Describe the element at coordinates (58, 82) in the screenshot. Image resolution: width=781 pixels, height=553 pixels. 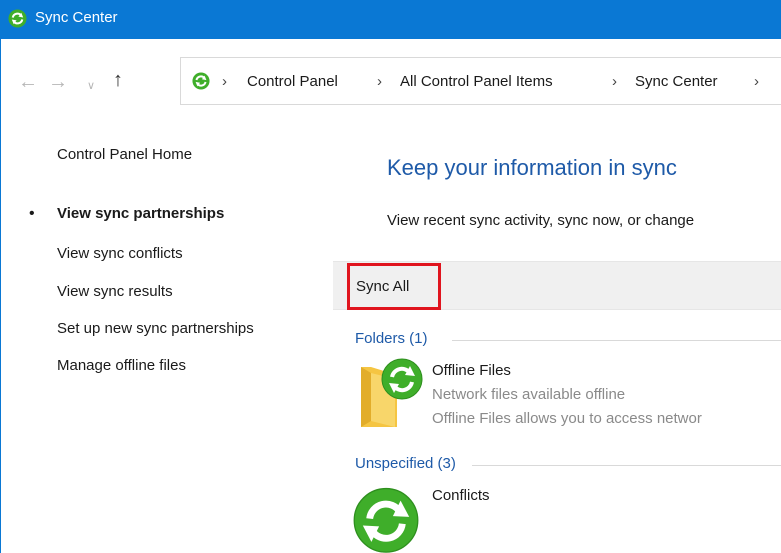
I see `forward-arrow-icon: →` at that location.